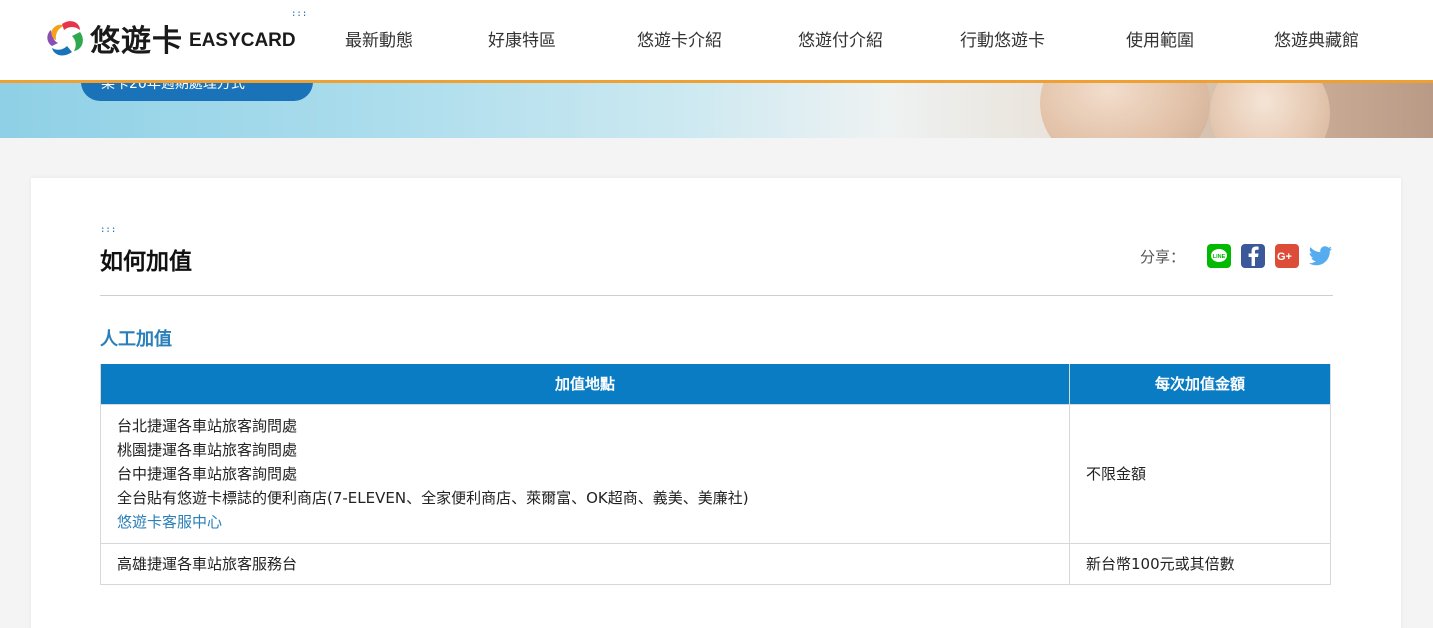 The height and width of the screenshot is (628, 1433). Describe the element at coordinates (136, 339) in the screenshot. I see `section-title: 人工加值` at that location.